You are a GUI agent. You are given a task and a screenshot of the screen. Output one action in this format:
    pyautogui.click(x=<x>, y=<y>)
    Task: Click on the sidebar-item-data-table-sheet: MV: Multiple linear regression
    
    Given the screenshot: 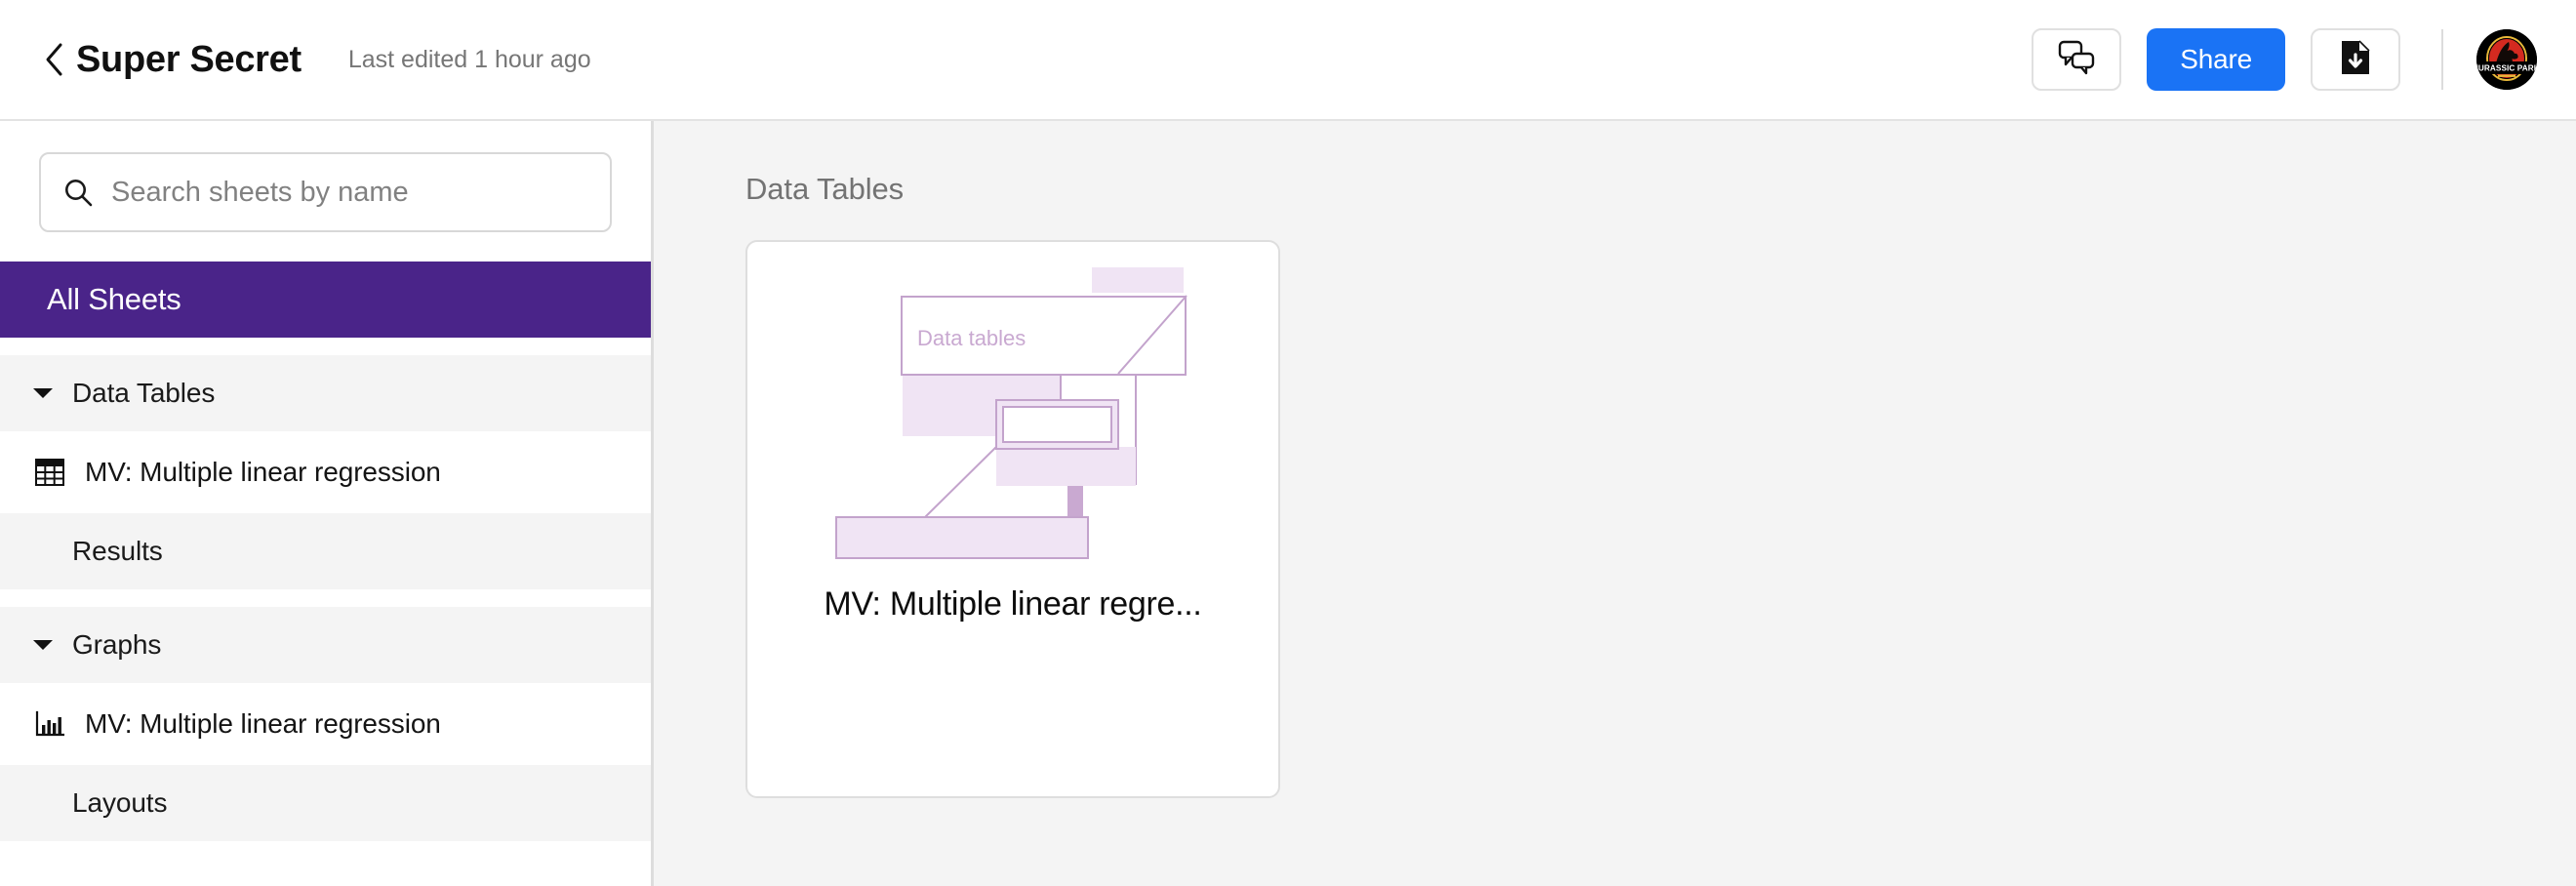 What is the action you would take?
    pyautogui.click(x=325, y=472)
    